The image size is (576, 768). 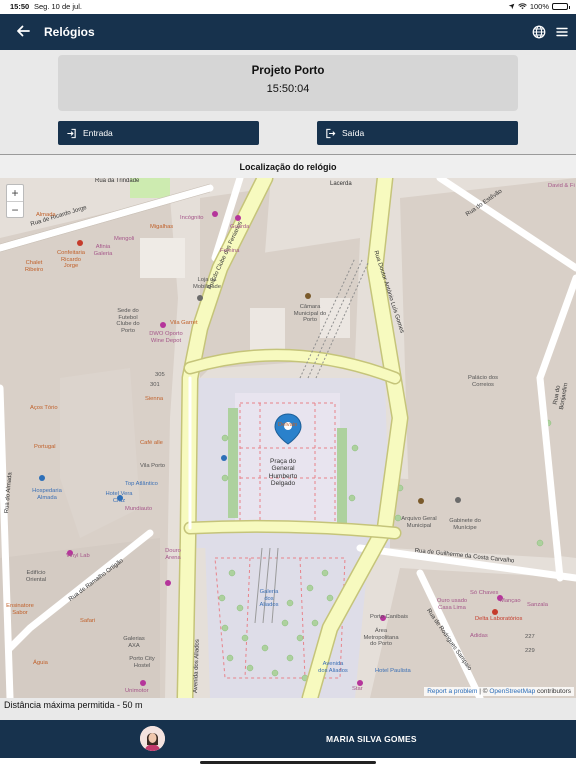 What do you see at coordinates (381, 638) in the screenshot?
I see `map-label-poi: Área Metropolitana do Porto` at bounding box center [381, 638].